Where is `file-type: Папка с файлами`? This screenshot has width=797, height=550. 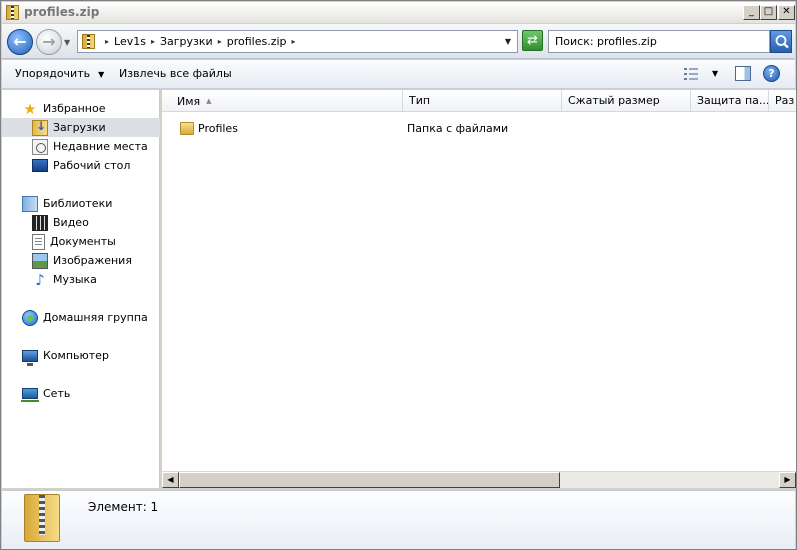
file-type: Папка с файлами is located at coordinates (458, 128).